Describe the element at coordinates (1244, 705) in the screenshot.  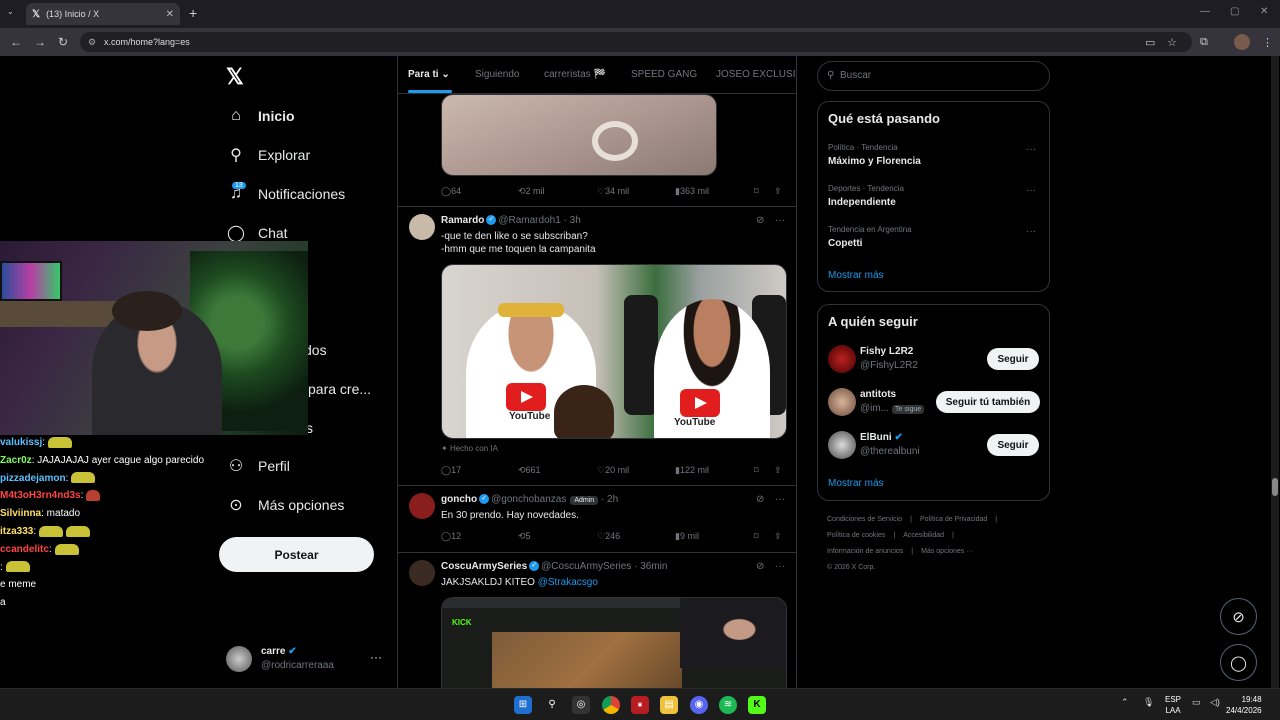
I see `clock: 19:48 24/4/2026` at that location.